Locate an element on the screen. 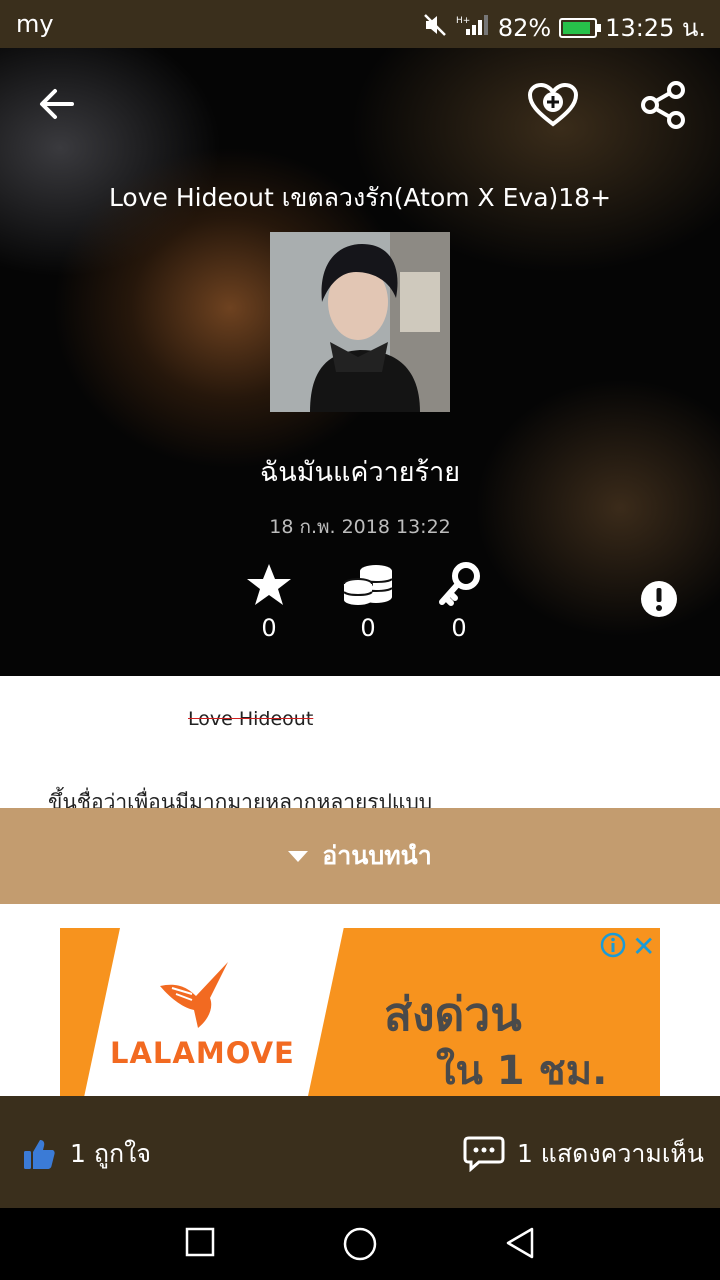  signal-icon: H+ is located at coordinates (473, 28).